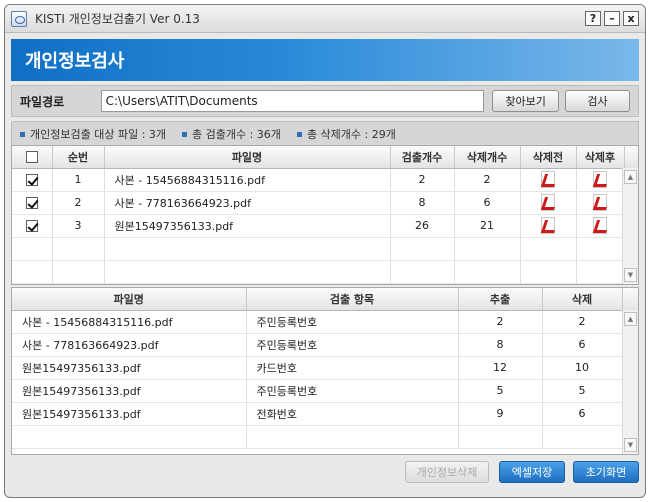 The width and height of the screenshot is (650, 502). I want to click on path-input, so click(292, 101).